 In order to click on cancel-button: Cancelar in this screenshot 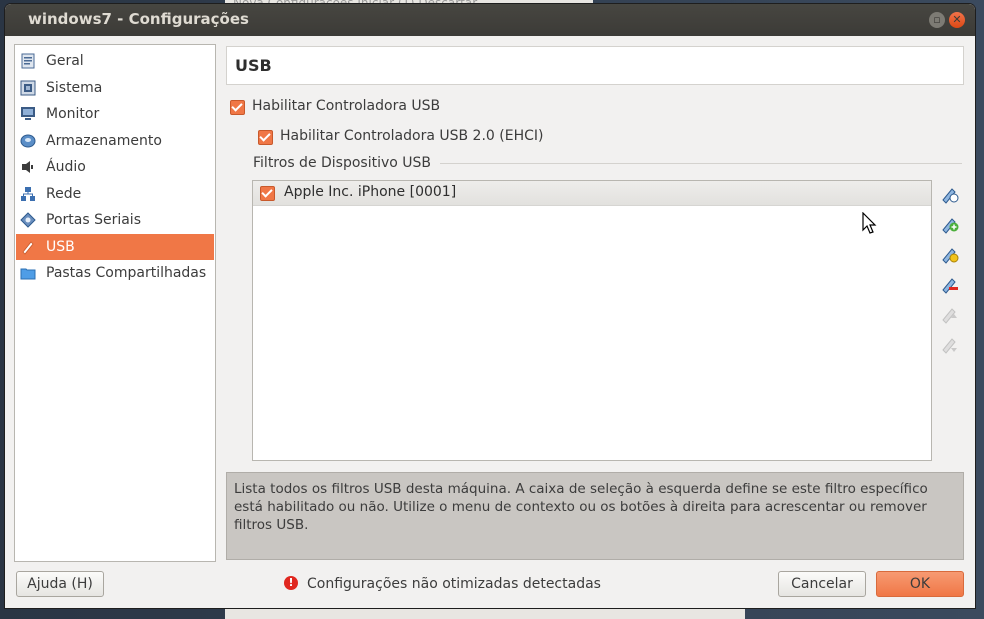, I will do `click(822, 584)`.